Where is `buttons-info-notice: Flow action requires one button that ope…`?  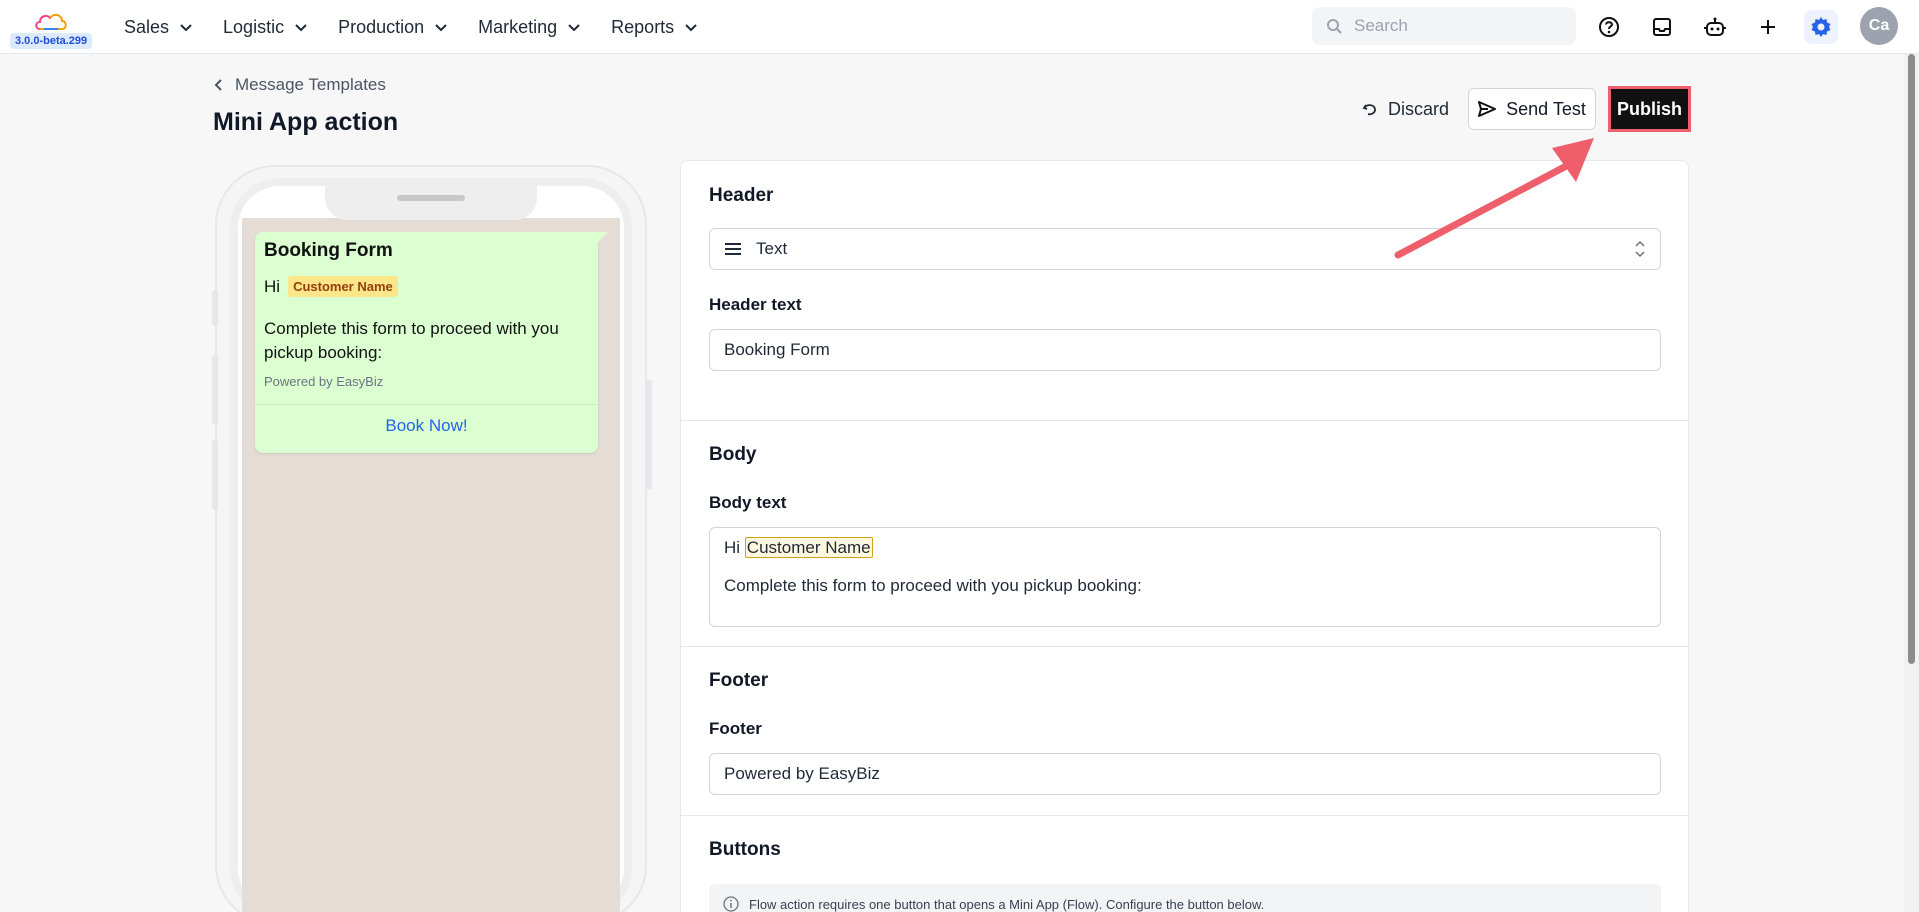
buttons-info-notice: Flow action requires one button that ope… is located at coordinates (1185, 898).